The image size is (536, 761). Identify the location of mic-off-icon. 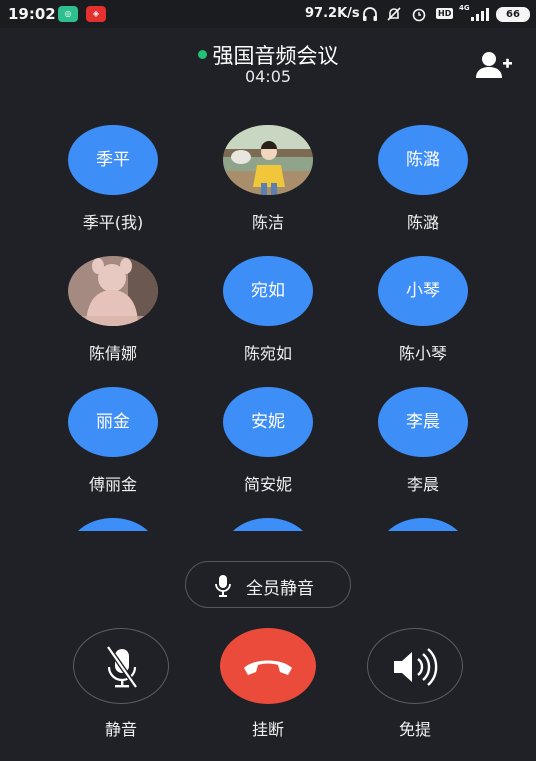
(122, 667).